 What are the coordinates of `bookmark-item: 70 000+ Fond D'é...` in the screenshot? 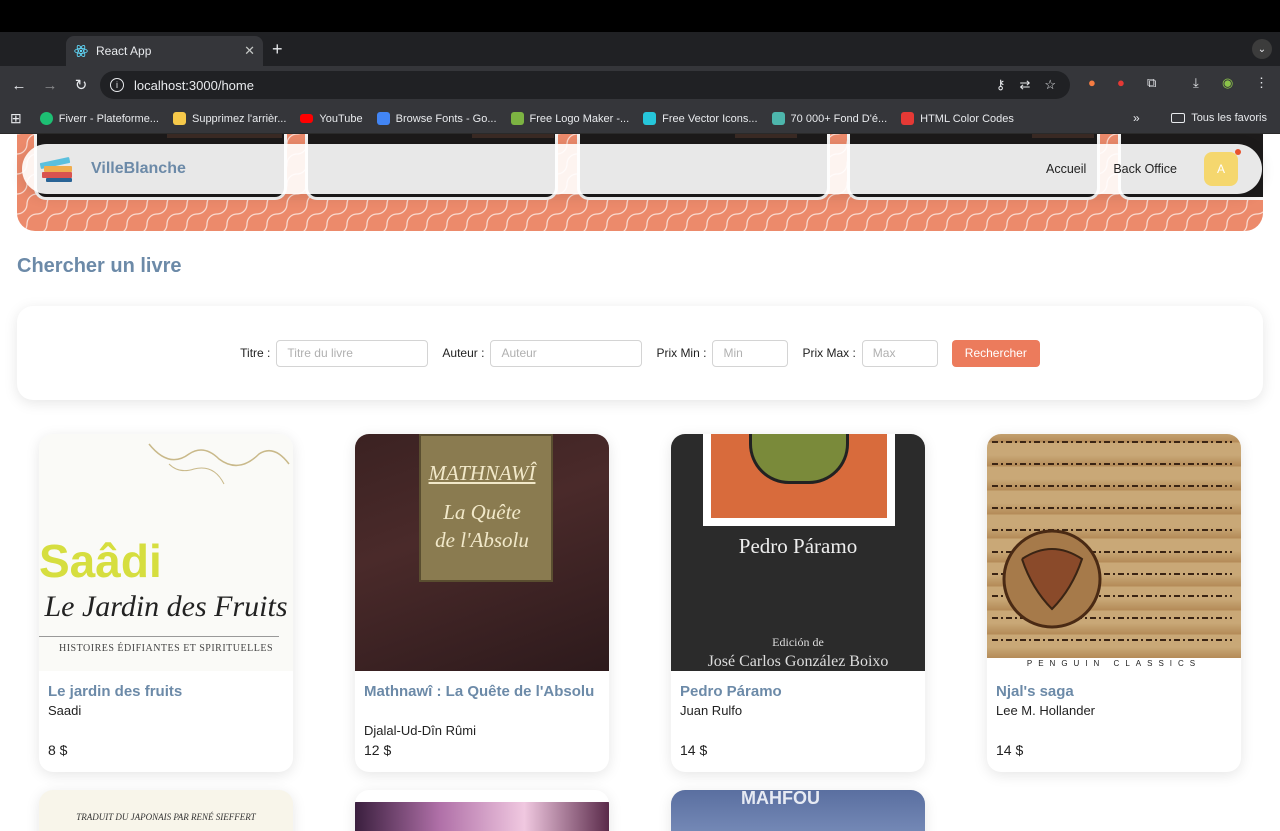 It's located at (829, 118).